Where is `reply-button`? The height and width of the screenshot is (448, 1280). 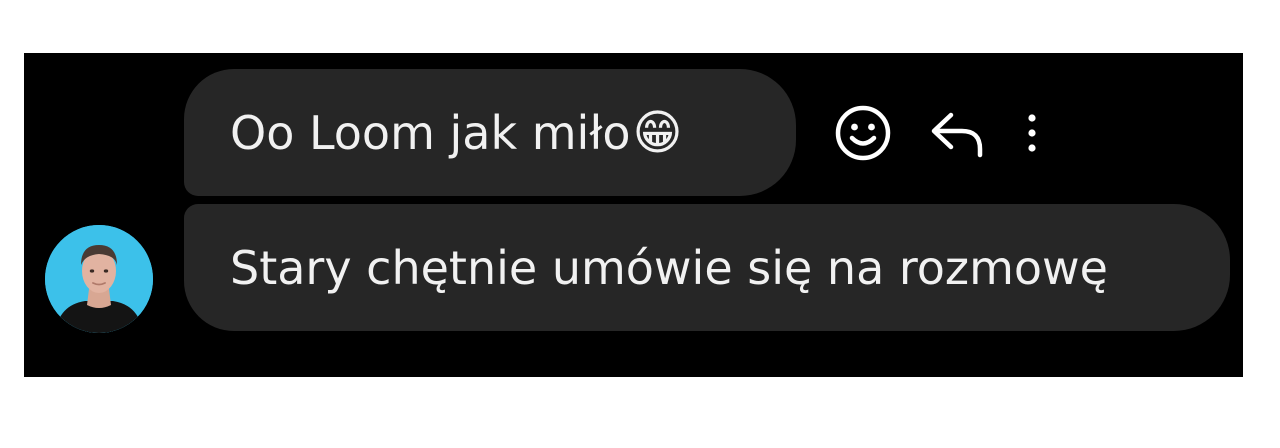
reply-button is located at coordinates (957, 133).